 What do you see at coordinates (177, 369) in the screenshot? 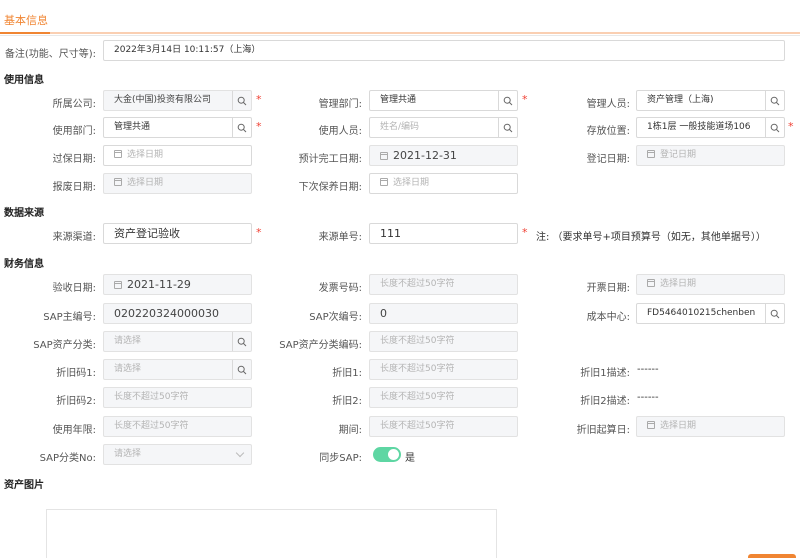
I see `dep-code1-field: 请选择` at bounding box center [177, 369].